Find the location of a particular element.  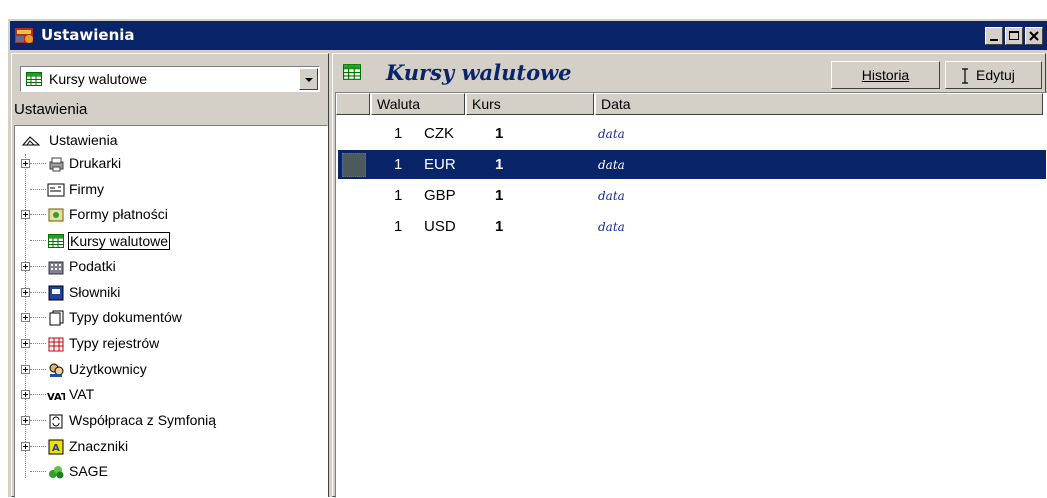

users-icon is located at coordinates (56, 370).